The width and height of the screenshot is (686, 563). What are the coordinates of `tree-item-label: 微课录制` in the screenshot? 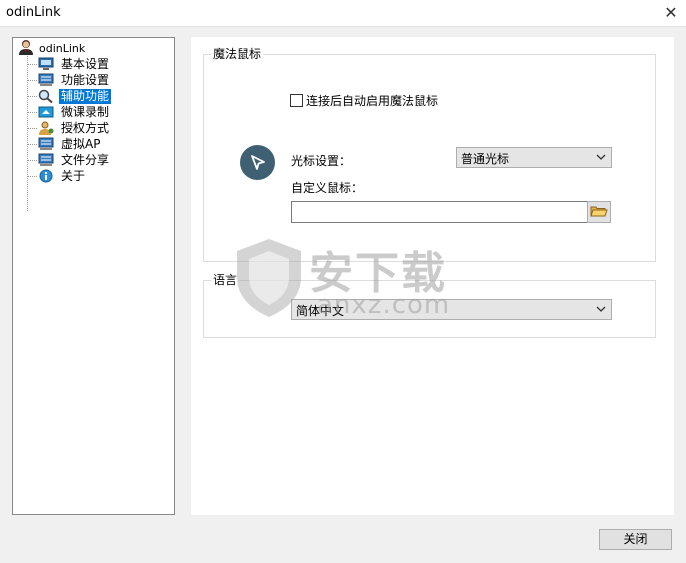 It's located at (85, 111).